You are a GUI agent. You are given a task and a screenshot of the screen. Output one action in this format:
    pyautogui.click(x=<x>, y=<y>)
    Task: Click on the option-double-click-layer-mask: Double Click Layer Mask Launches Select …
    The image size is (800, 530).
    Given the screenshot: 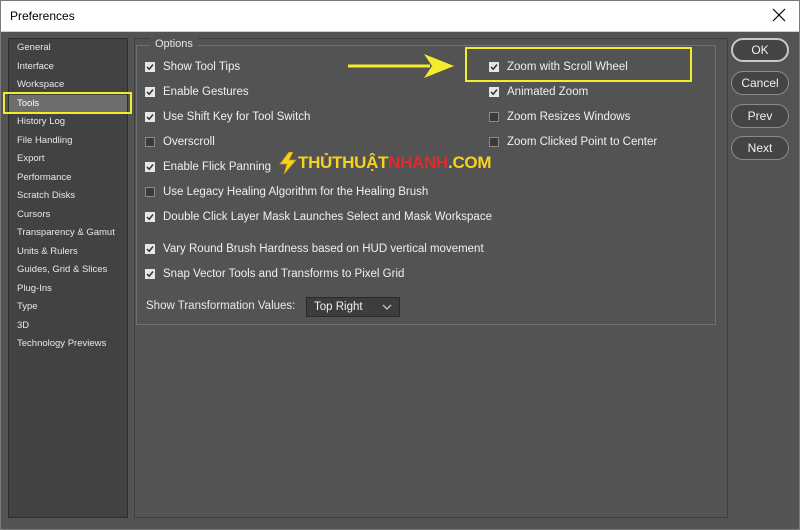 What is the action you would take?
    pyautogui.click(x=318, y=217)
    